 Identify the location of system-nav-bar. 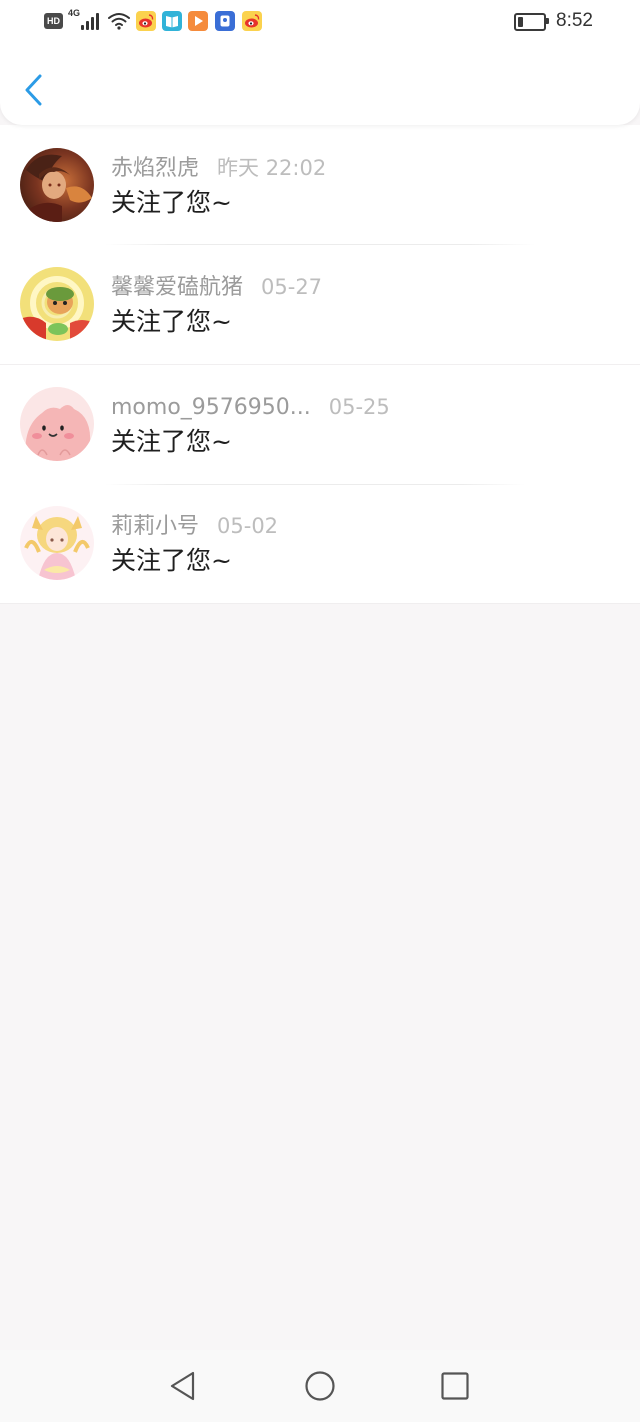
(320, 1386).